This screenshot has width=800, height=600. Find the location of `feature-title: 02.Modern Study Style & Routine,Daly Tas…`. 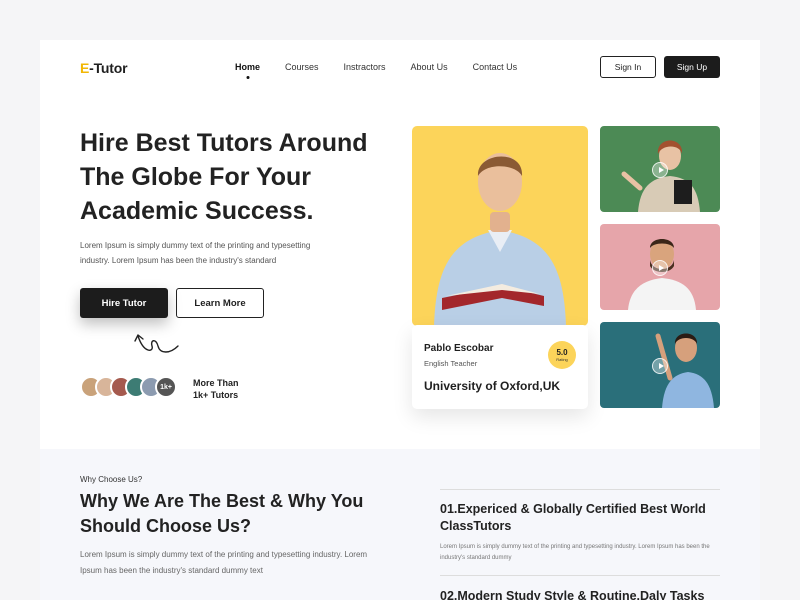

feature-title: 02.Modern Study Style & Routine,Daly Tas… is located at coordinates (572, 594).